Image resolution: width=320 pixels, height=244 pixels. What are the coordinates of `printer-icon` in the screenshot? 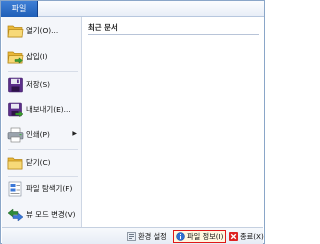 It's located at (15, 135).